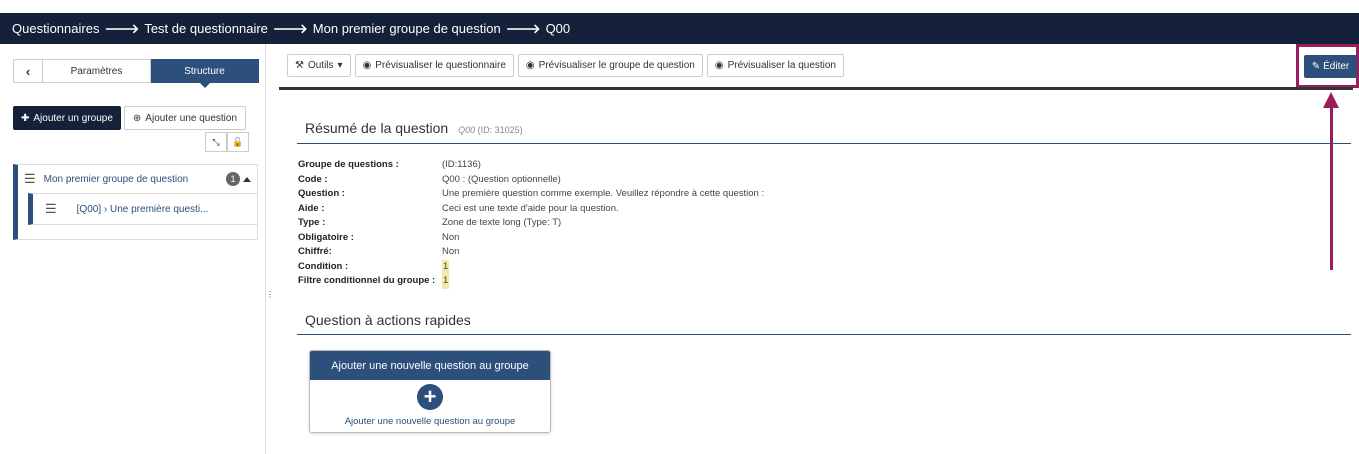 This screenshot has height=454, width=1359. I want to click on detail-label: Question :, so click(321, 193).